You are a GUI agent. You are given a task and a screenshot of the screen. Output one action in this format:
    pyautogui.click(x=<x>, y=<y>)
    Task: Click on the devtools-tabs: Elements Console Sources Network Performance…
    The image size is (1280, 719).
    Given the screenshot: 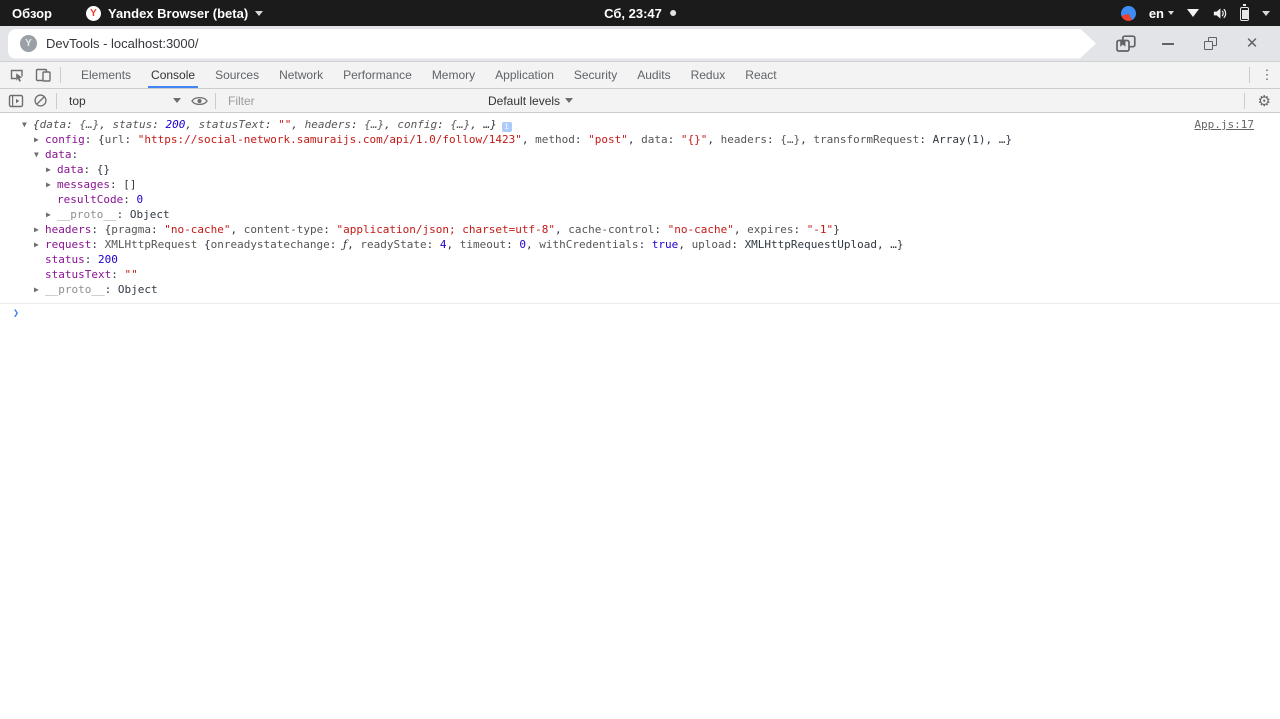 What is the action you would take?
    pyautogui.click(x=429, y=75)
    